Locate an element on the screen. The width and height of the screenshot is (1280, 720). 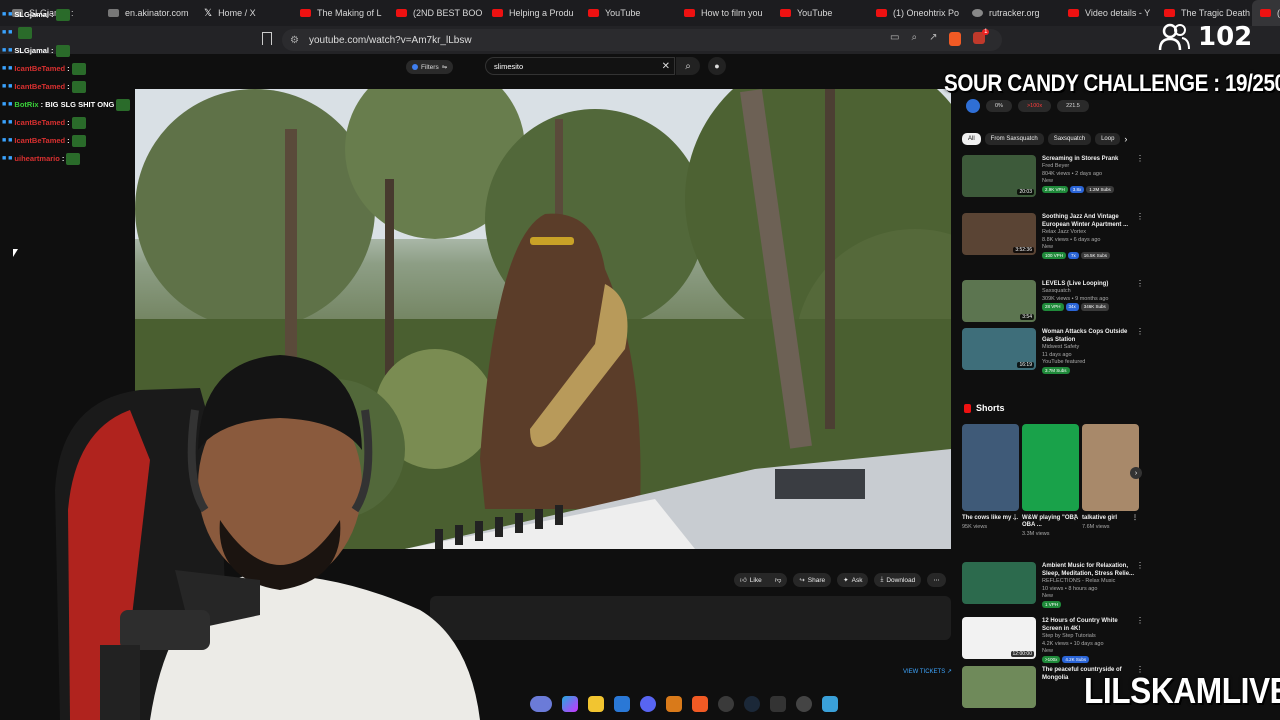
video-thumbnail: 16:19 is located at coordinates (999, 349).